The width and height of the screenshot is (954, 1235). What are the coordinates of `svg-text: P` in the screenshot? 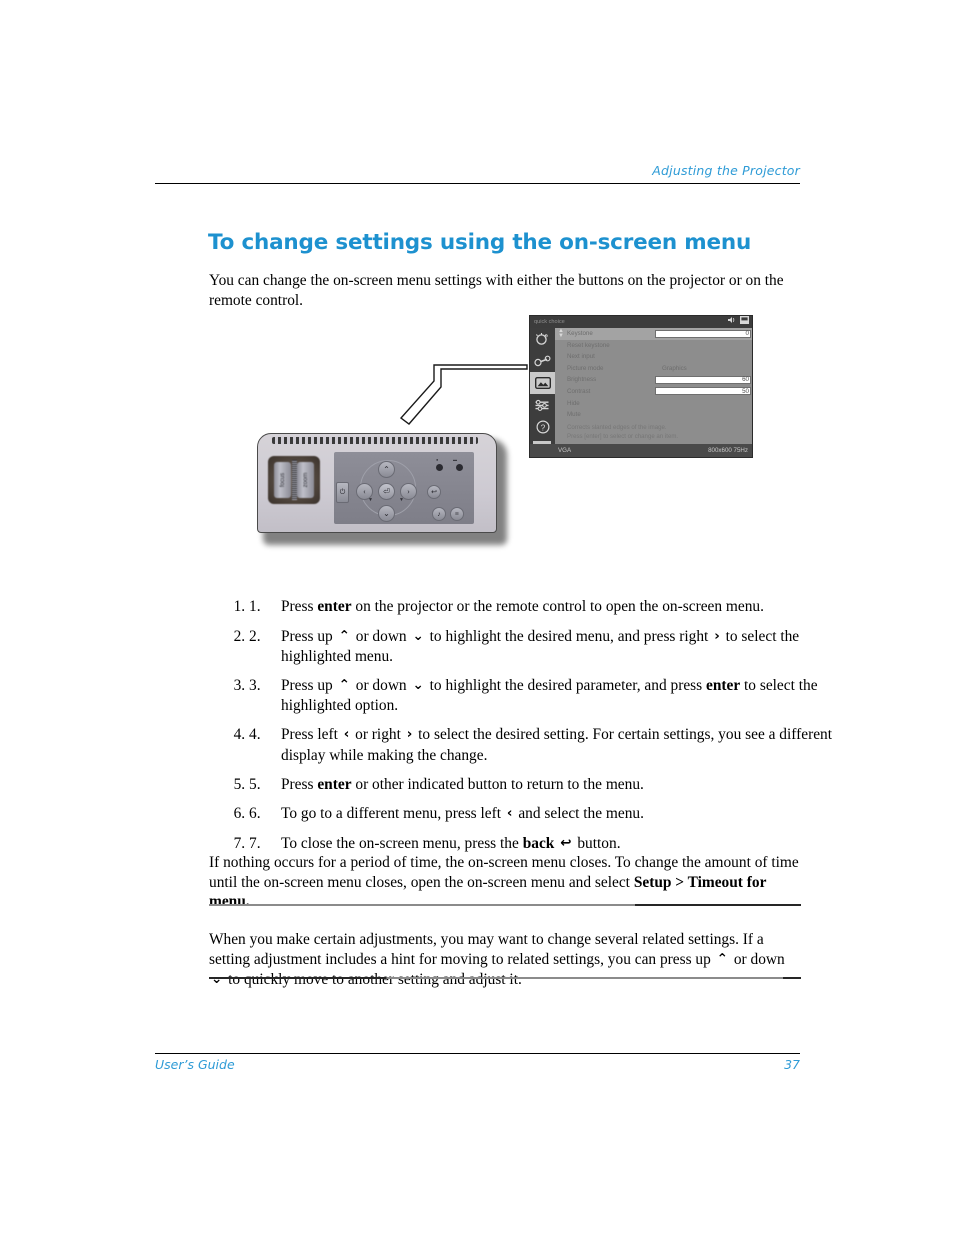 It's located at (547, 338).